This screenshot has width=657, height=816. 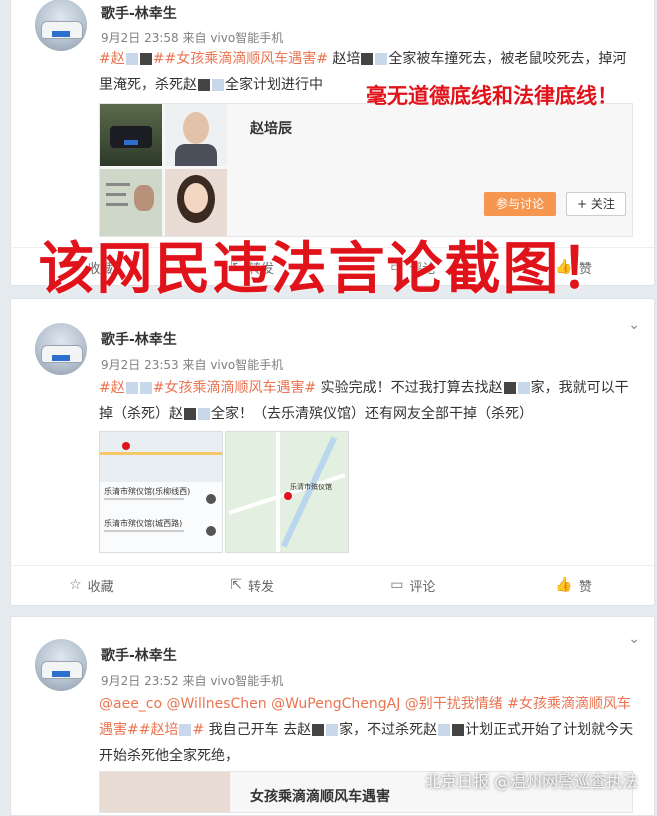 What do you see at coordinates (320, 796) in the screenshot?
I see `linked-title: 女孩乘滴滴顺风车遇害` at bounding box center [320, 796].